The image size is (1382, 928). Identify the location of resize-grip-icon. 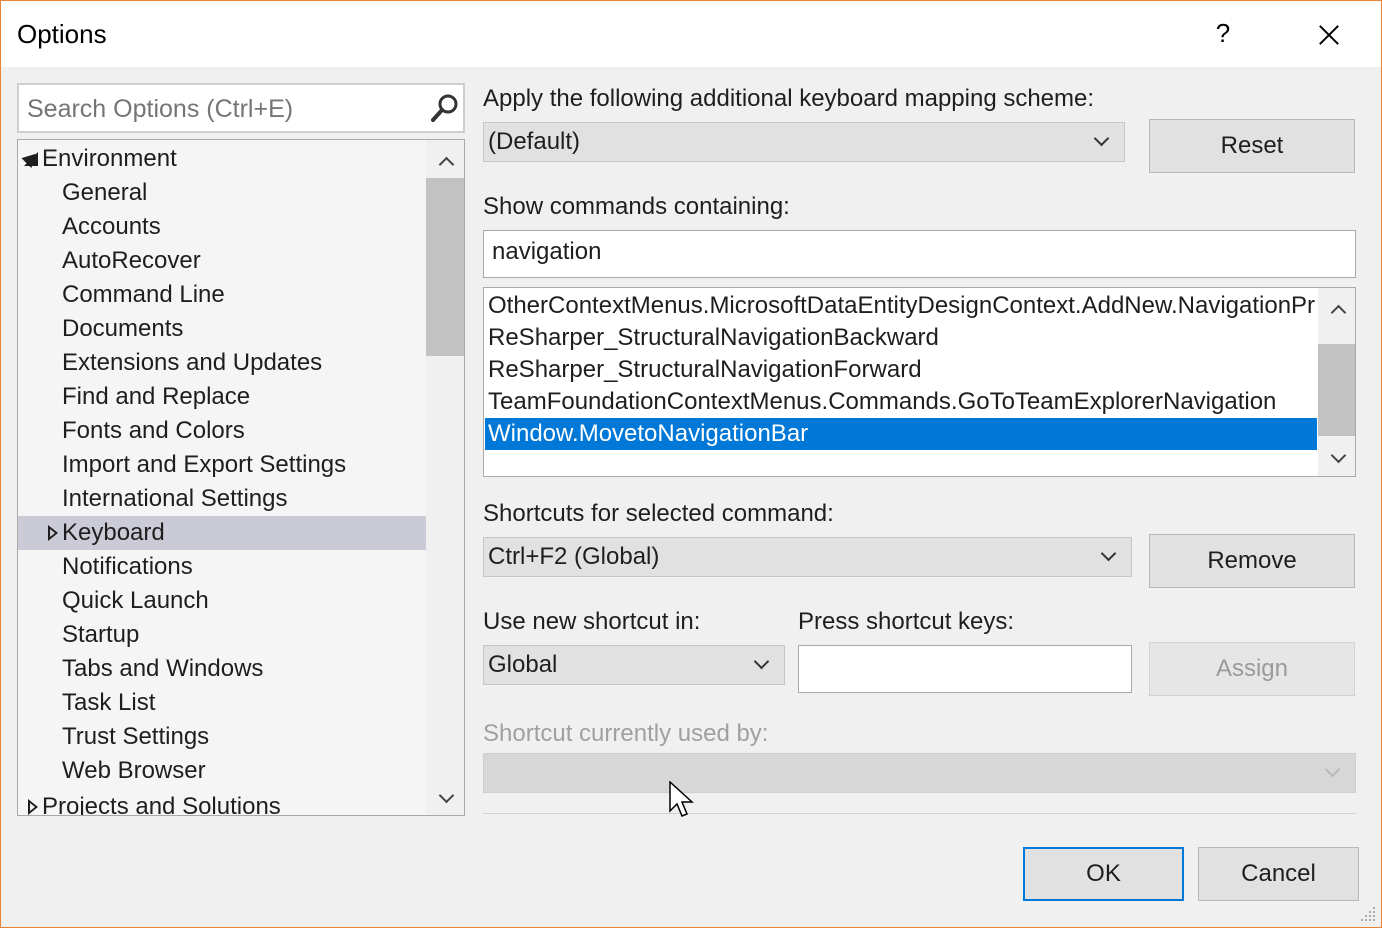
(1368, 914).